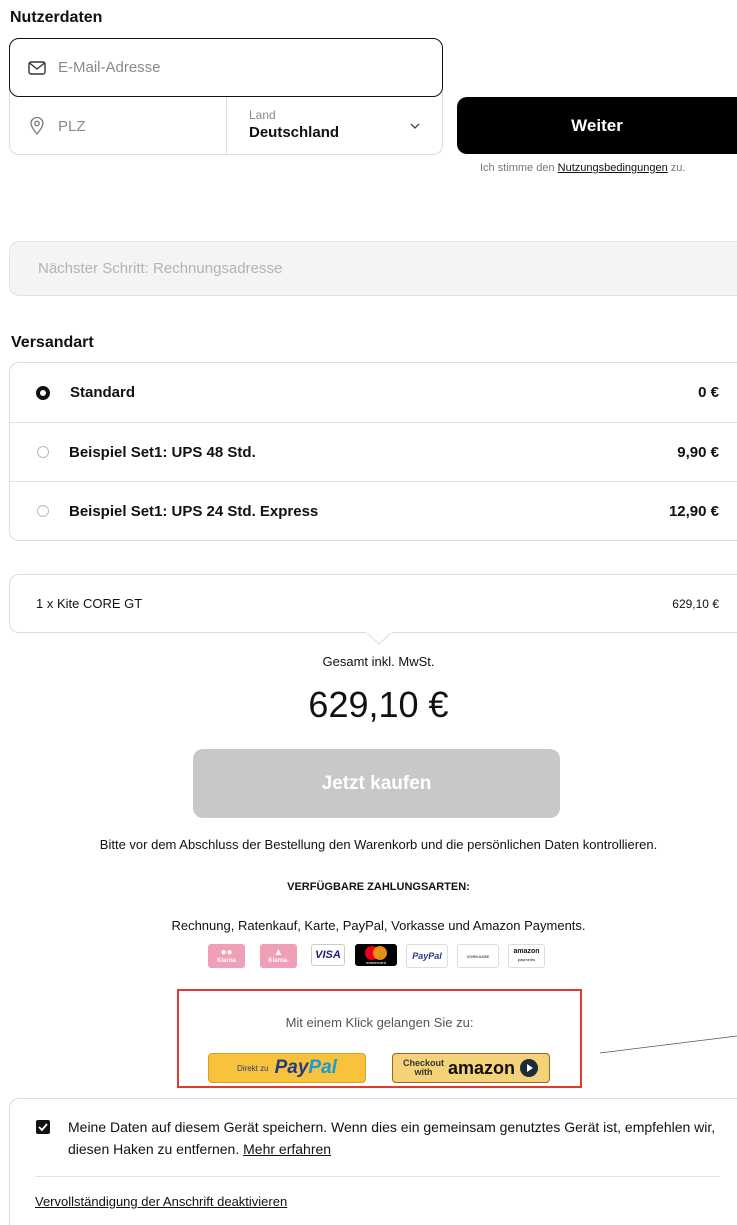  What do you see at coordinates (526, 951) in the screenshot?
I see `amazon-payments-brand: amazon` at bounding box center [526, 951].